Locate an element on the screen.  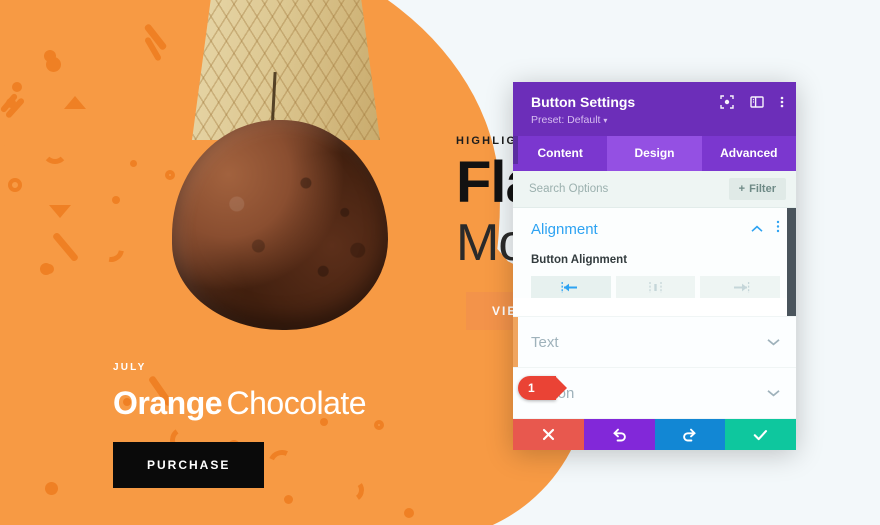
alignment-section-actions is located at coordinates (765, 229).